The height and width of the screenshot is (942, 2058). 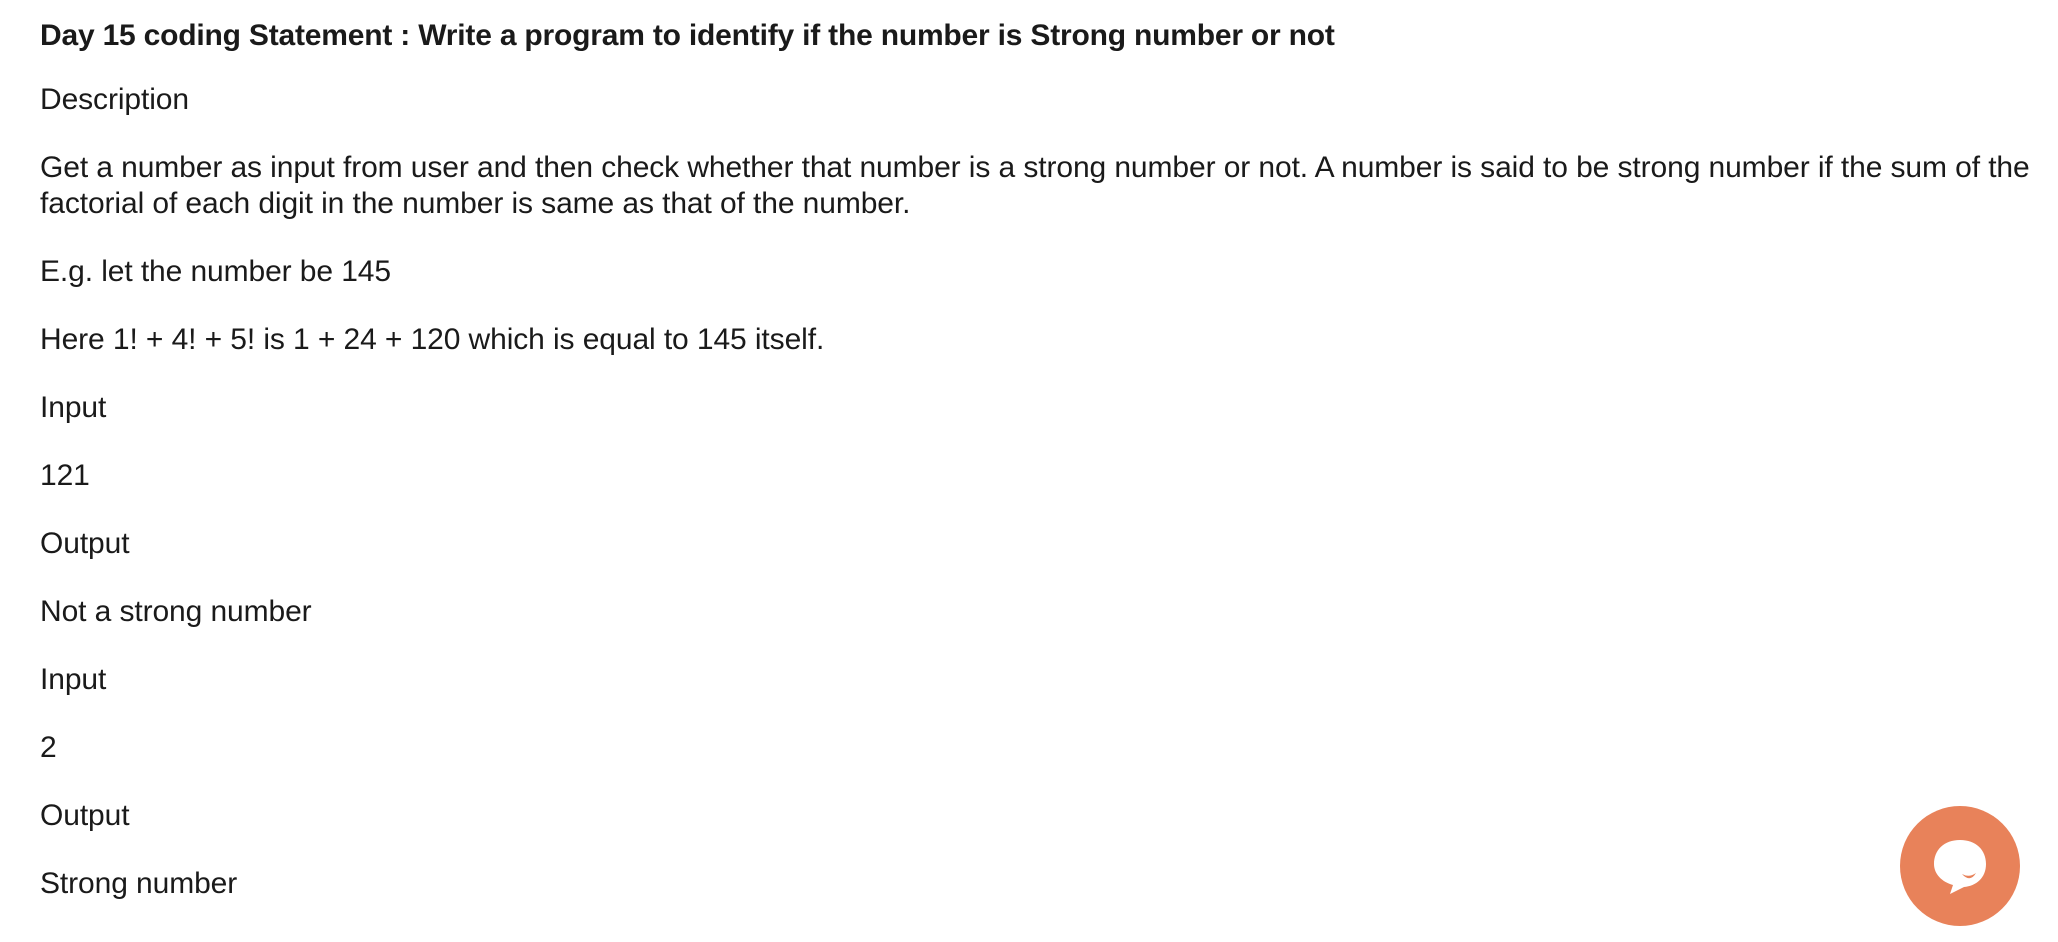 I want to click on output-label-2: Output, so click(x=85, y=815).